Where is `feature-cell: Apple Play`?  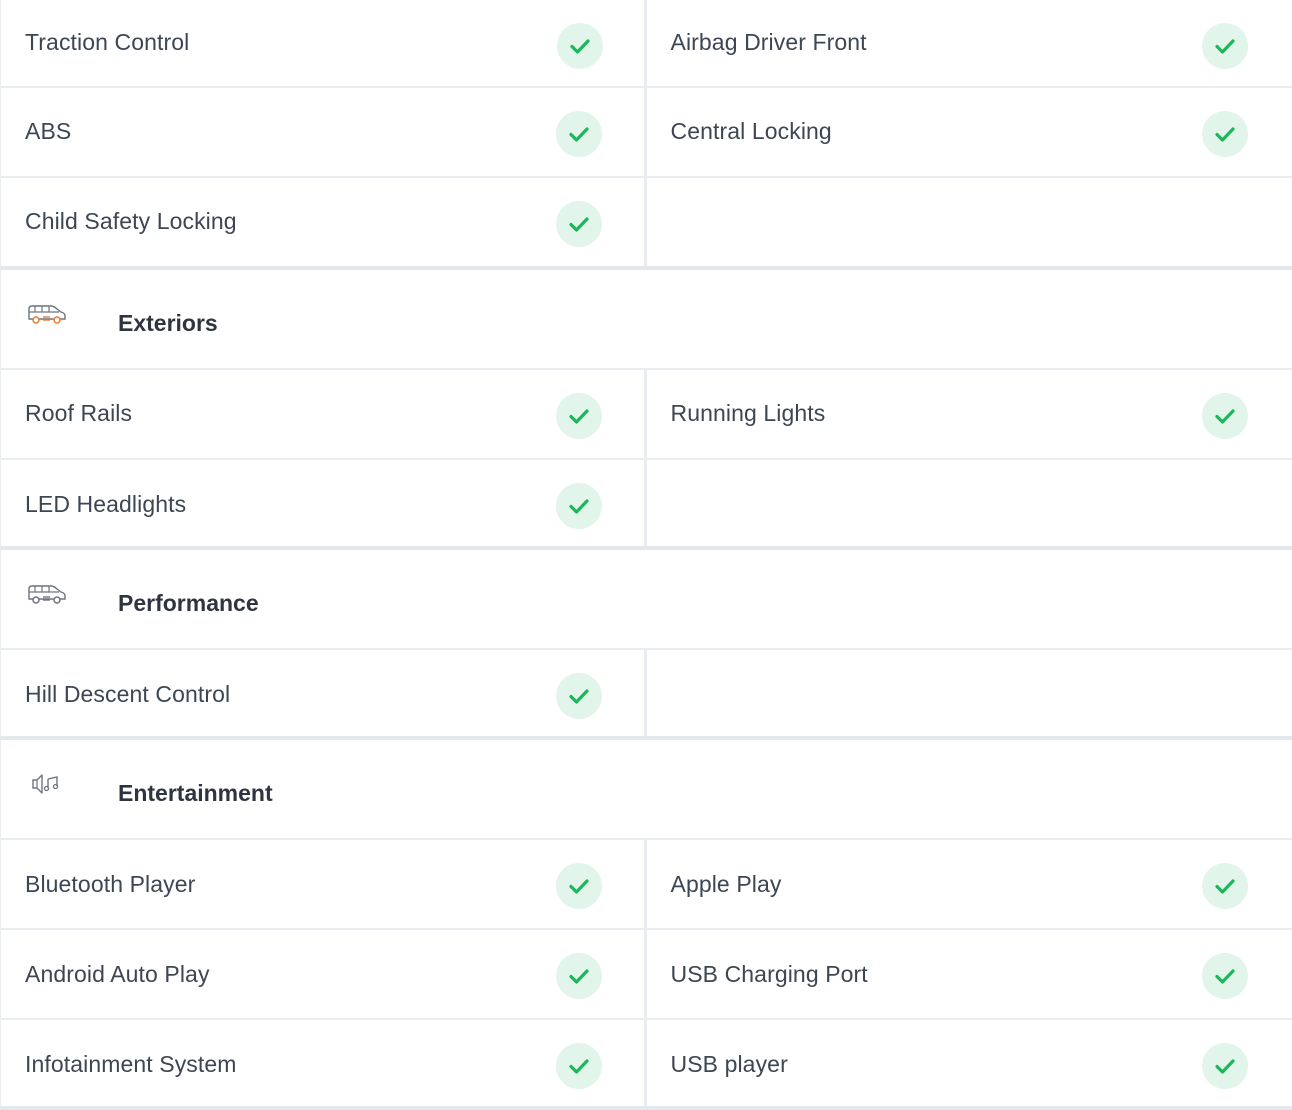
feature-cell: Apple Play is located at coordinates (969, 884).